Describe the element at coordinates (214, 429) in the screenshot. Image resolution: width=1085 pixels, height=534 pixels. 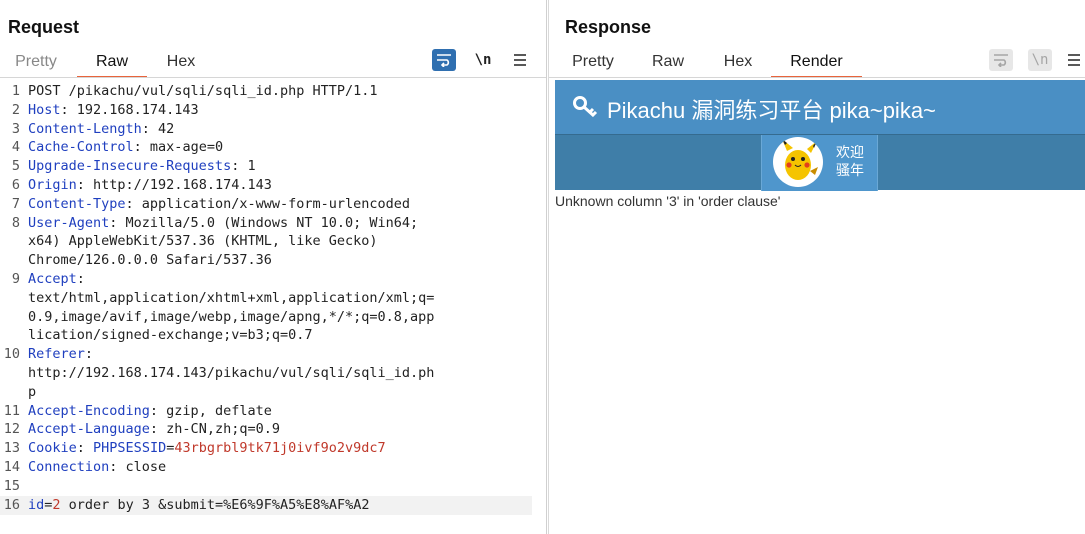
I see `code-token: : zh-CN,zh;q=0.9` at that location.